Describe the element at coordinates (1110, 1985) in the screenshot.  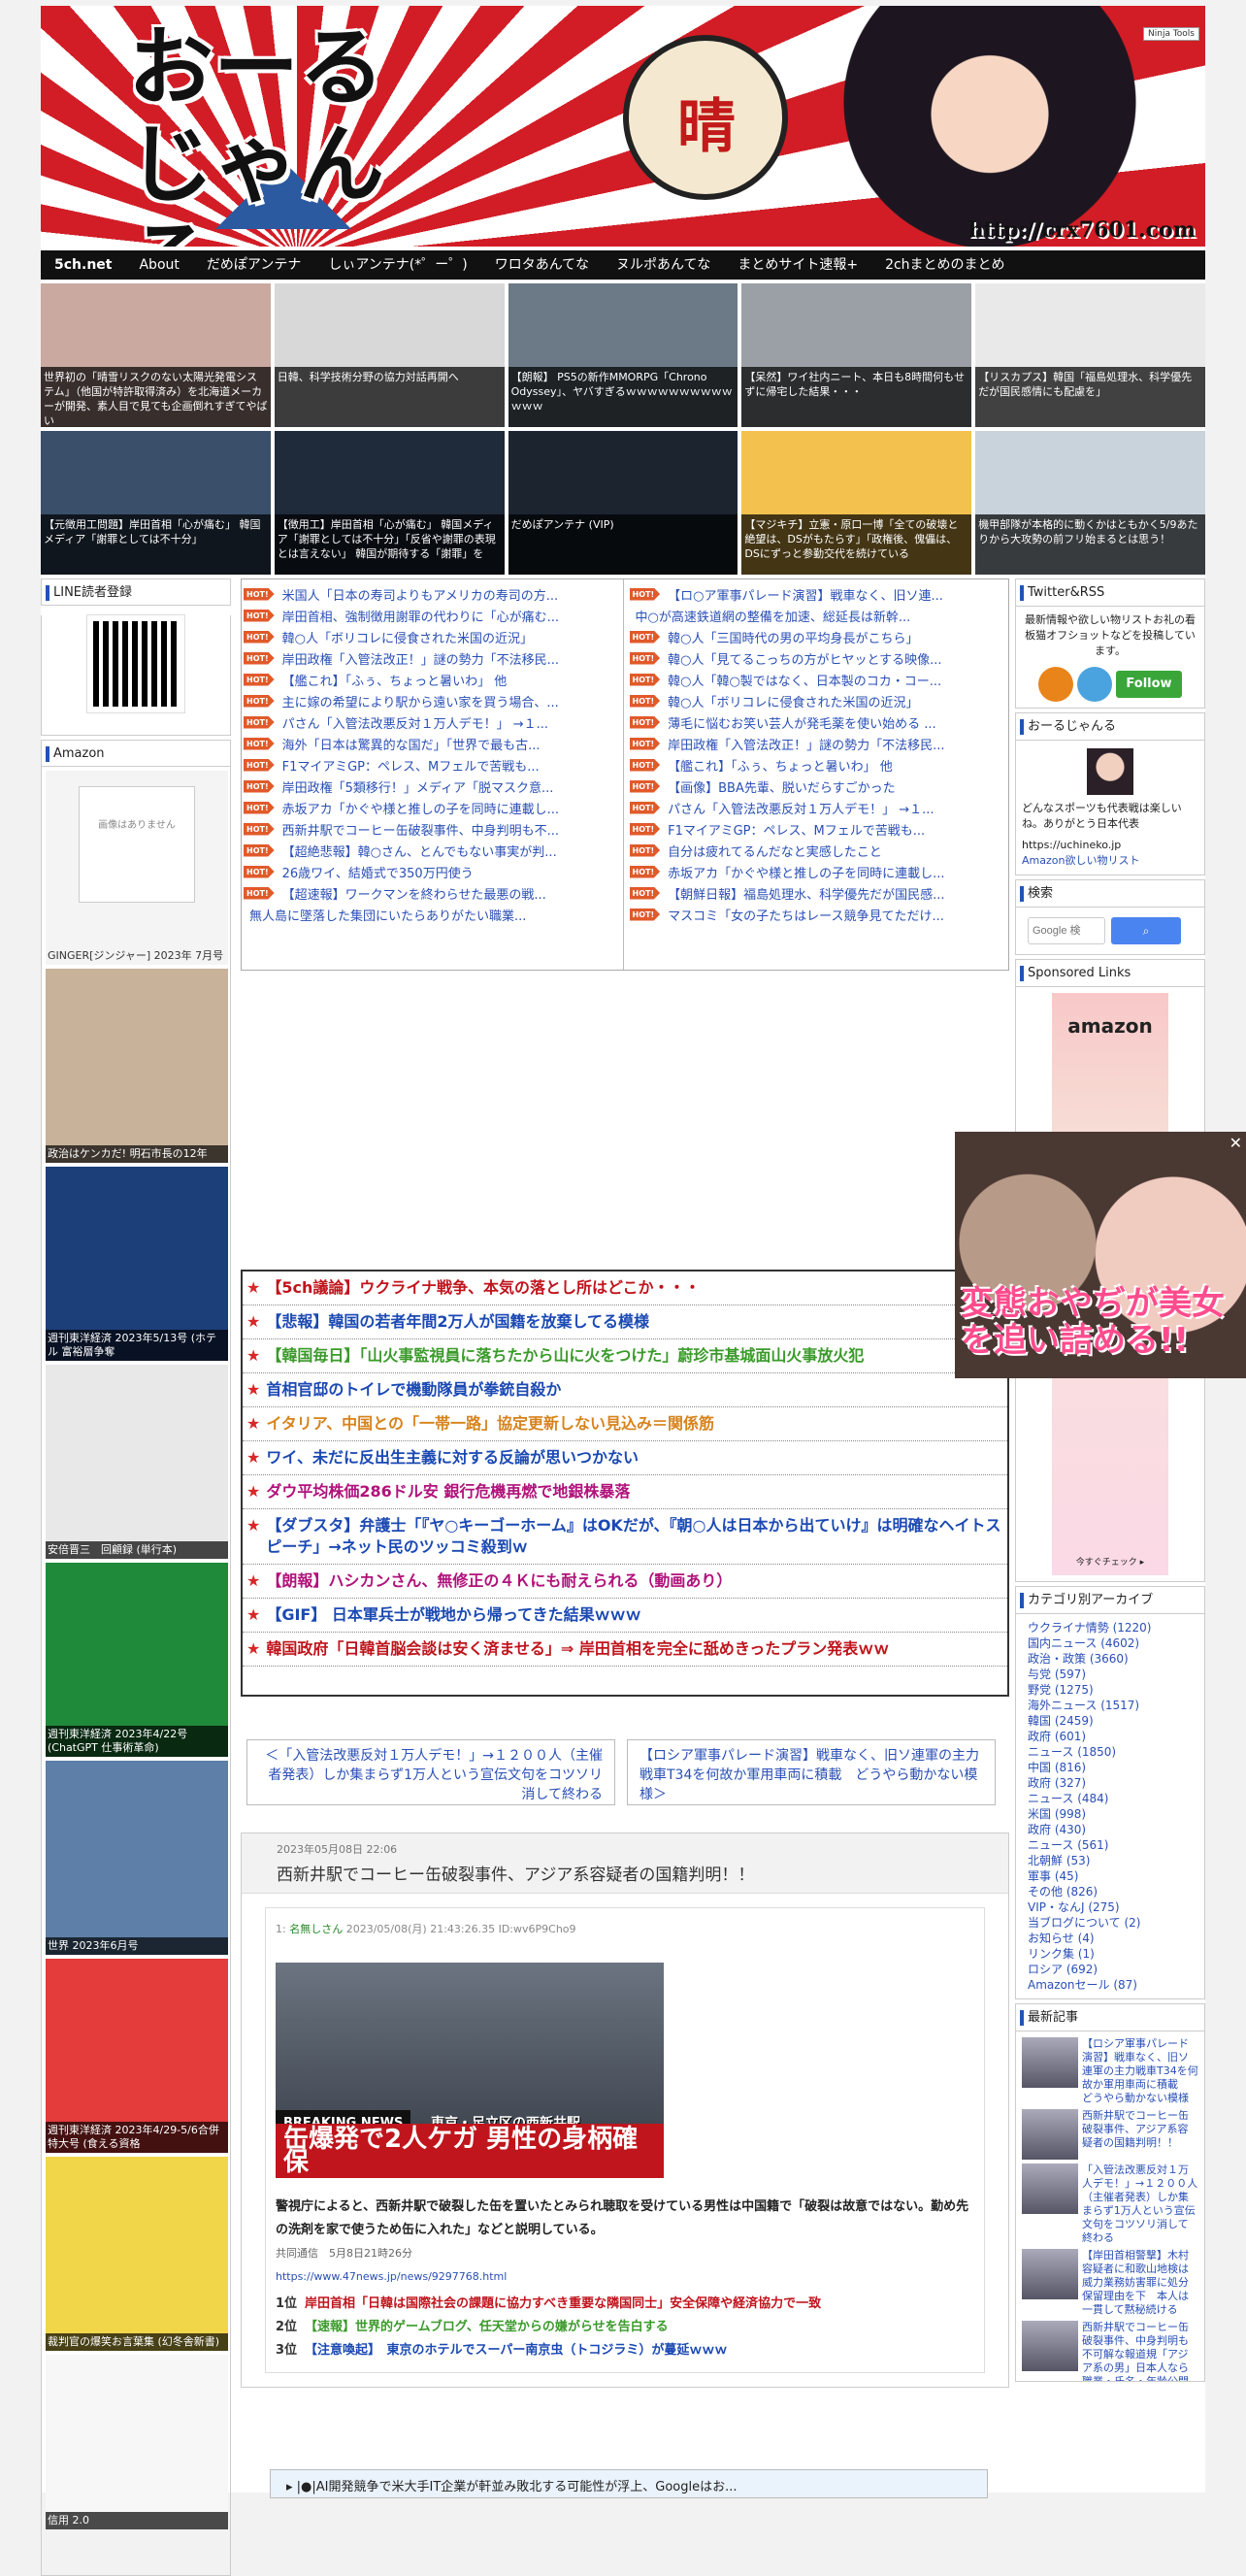
I see `category-link: Amazonセール (87)` at that location.